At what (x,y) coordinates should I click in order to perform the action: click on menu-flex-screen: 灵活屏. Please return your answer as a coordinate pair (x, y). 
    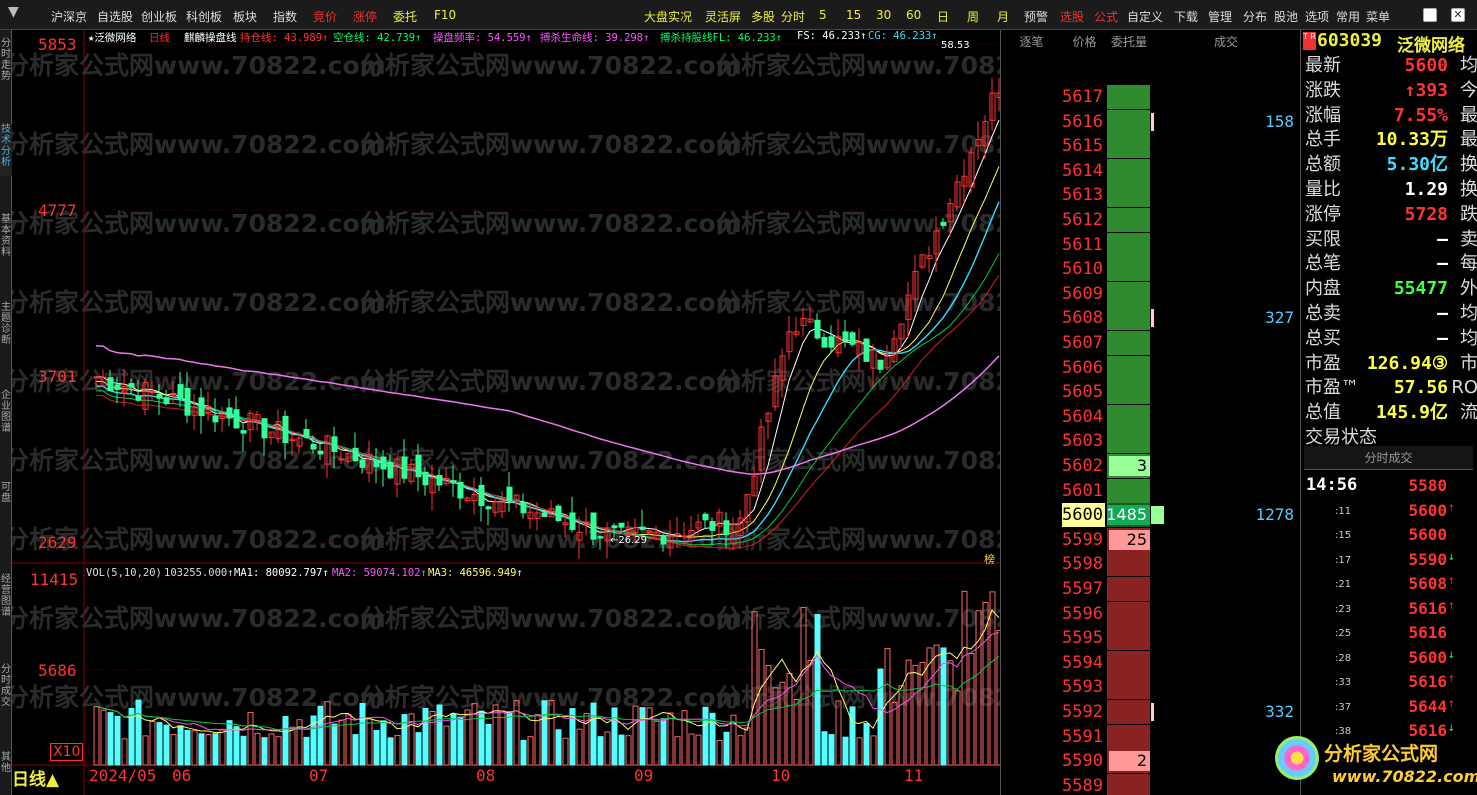
    Looking at the image, I should click on (723, 16).